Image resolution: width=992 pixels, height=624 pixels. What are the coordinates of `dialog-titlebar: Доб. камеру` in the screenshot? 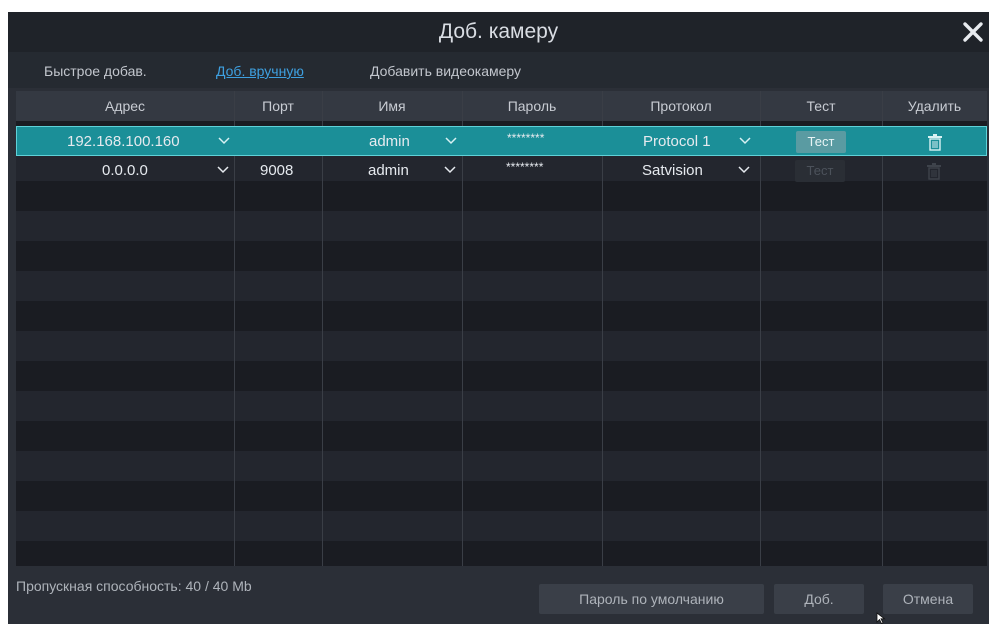 It's located at (498, 32).